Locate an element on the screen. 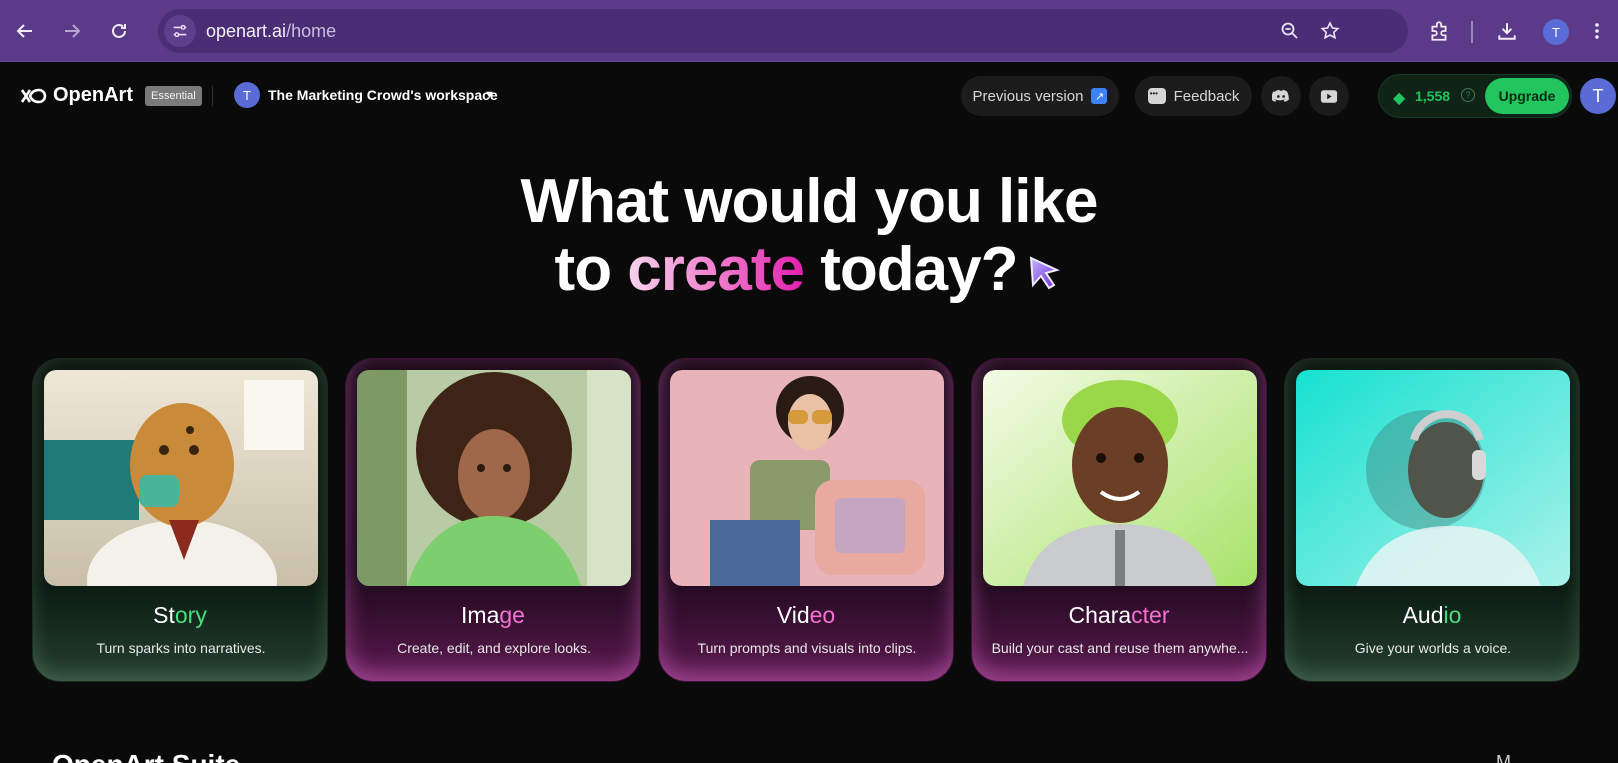  bookmark-star-icon is located at coordinates (1330, 31).